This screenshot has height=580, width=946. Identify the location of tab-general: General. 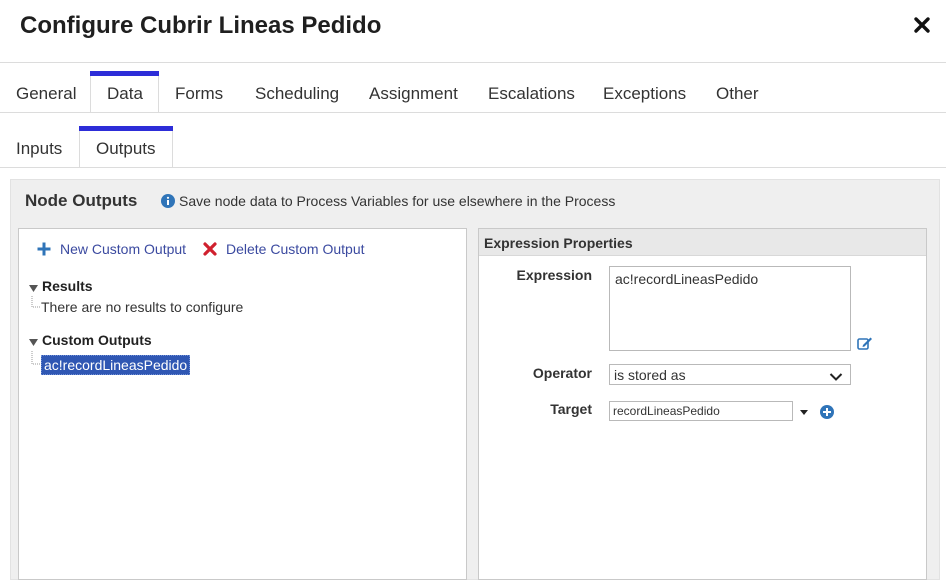
(46, 94).